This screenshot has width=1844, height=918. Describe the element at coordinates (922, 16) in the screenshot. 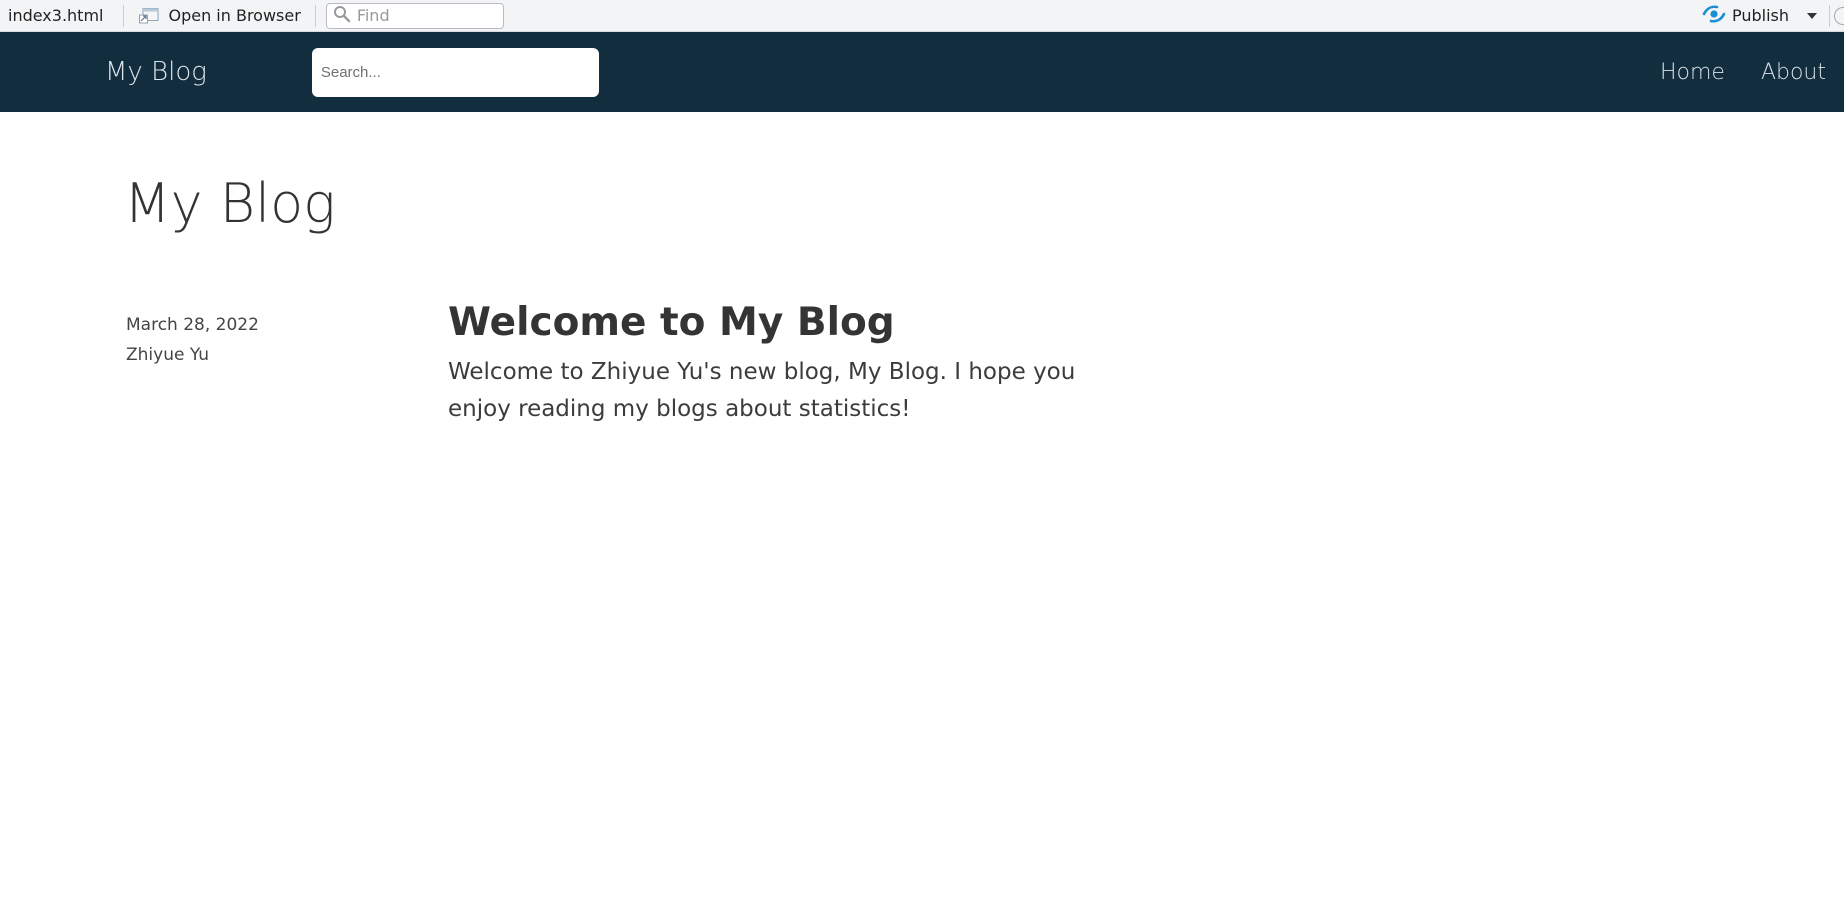

I see `viewer-toolbar: index3.html Open in Browser Find Publish` at that location.